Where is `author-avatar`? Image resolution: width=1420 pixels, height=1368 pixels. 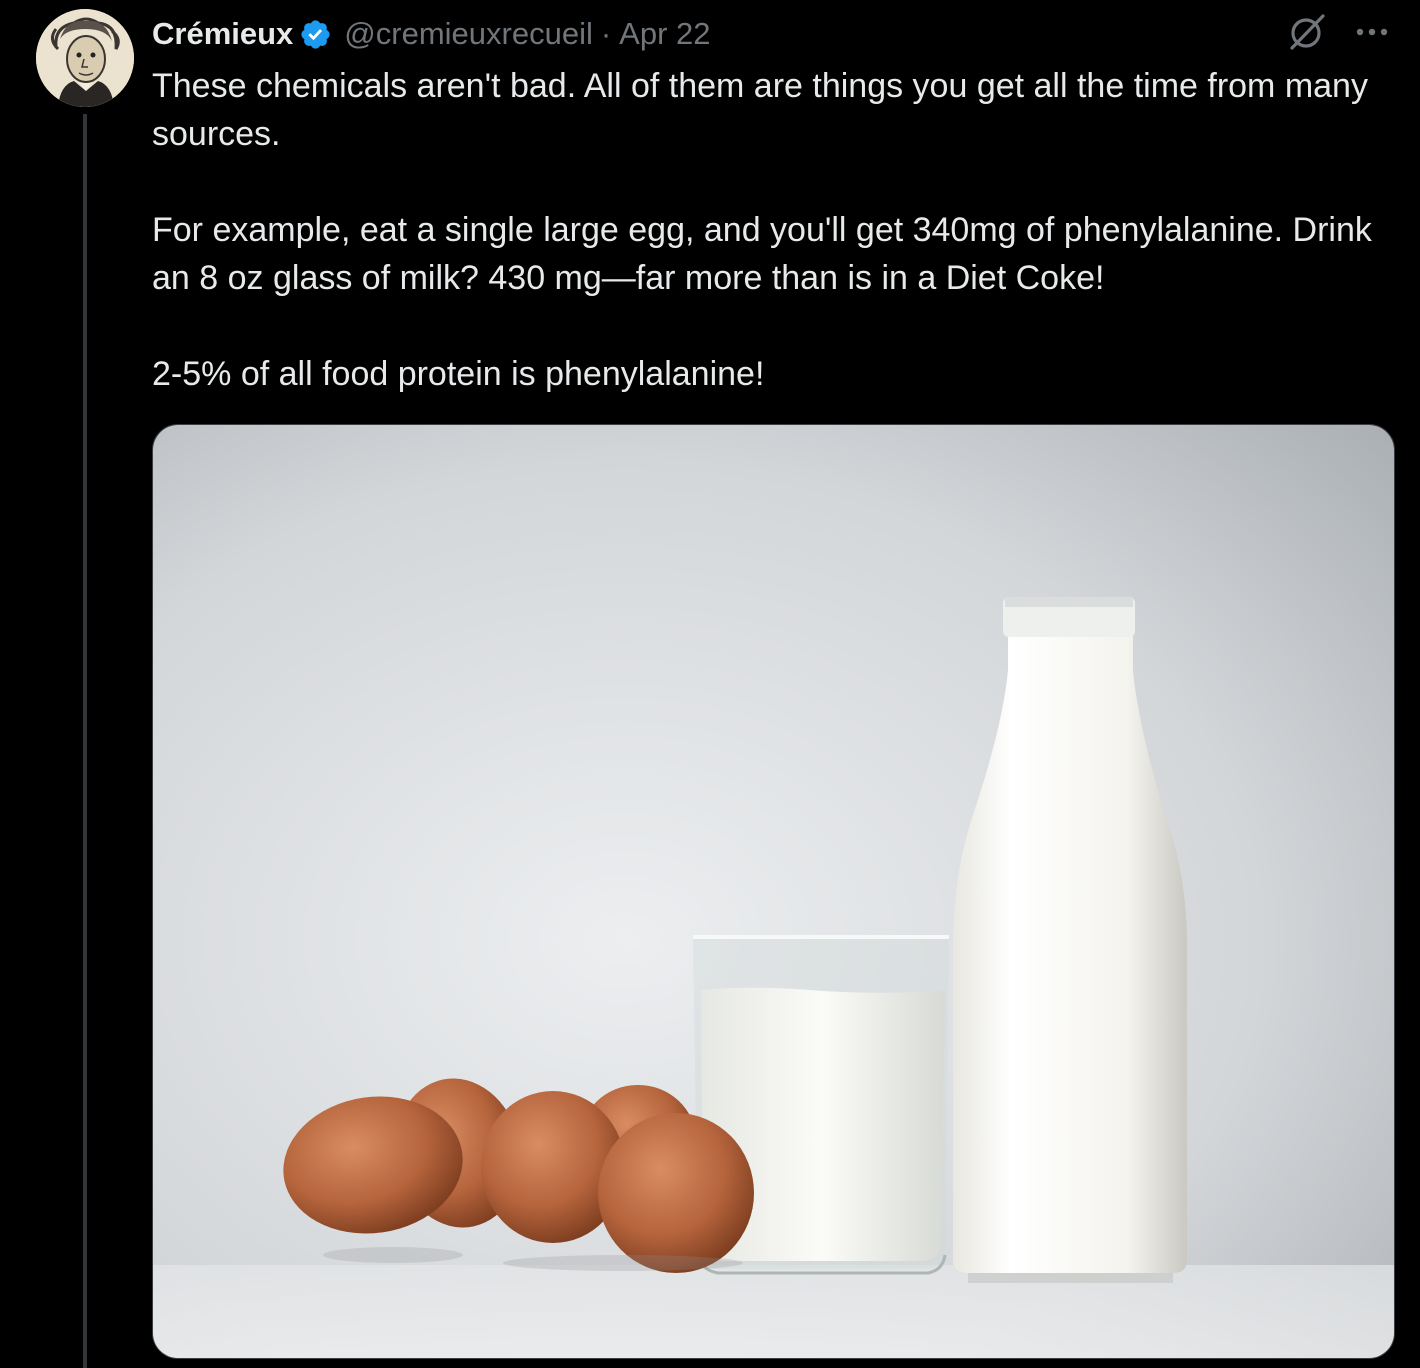
author-avatar is located at coordinates (85, 58).